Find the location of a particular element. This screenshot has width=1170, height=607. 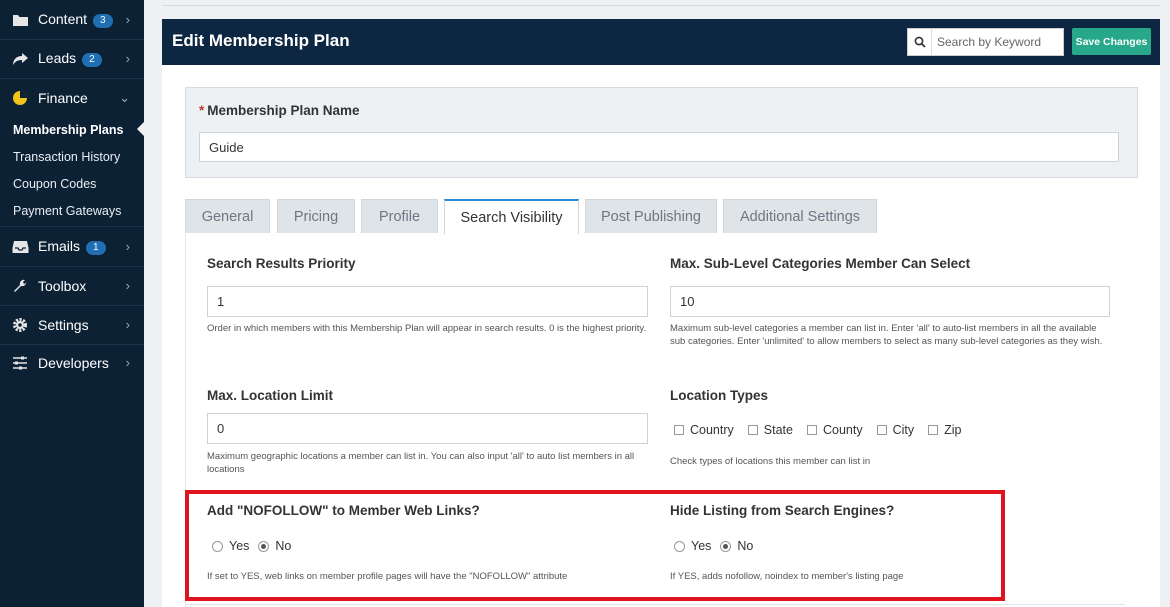

sub-label: Coupon Codes is located at coordinates (55, 183).